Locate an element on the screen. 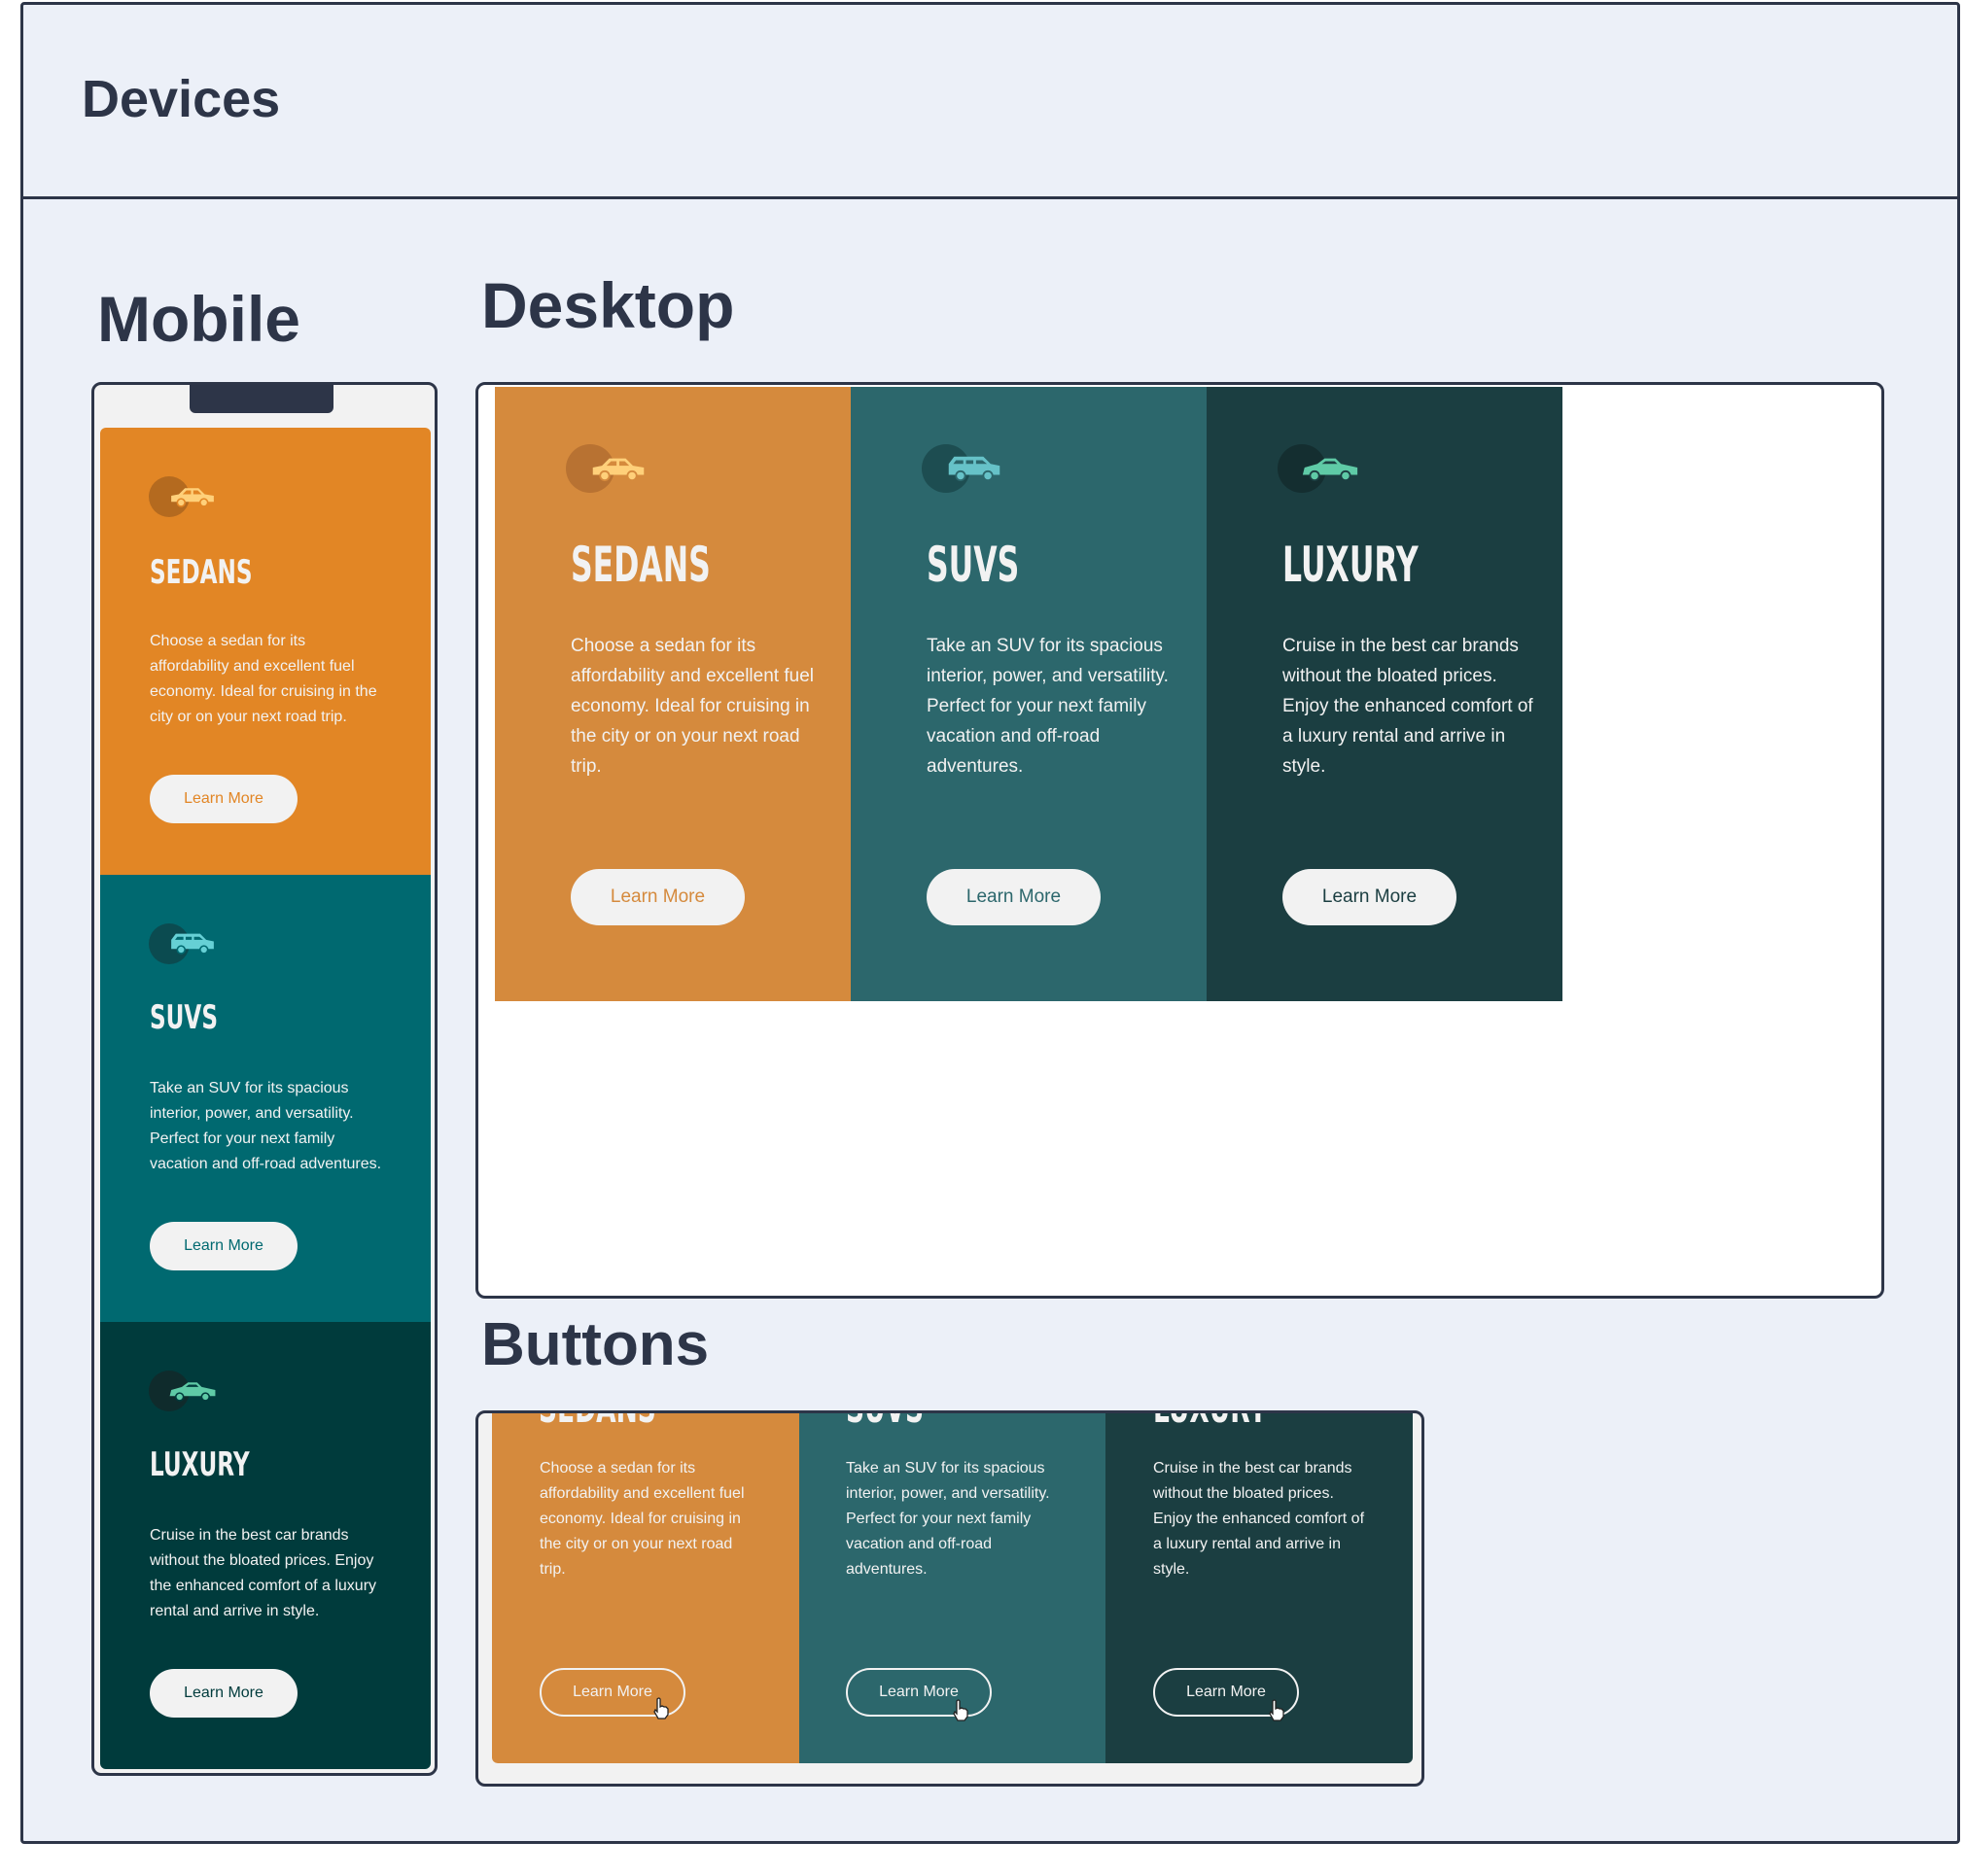  buttons-luxury-title: Luxury is located at coordinates (1210, 1421).